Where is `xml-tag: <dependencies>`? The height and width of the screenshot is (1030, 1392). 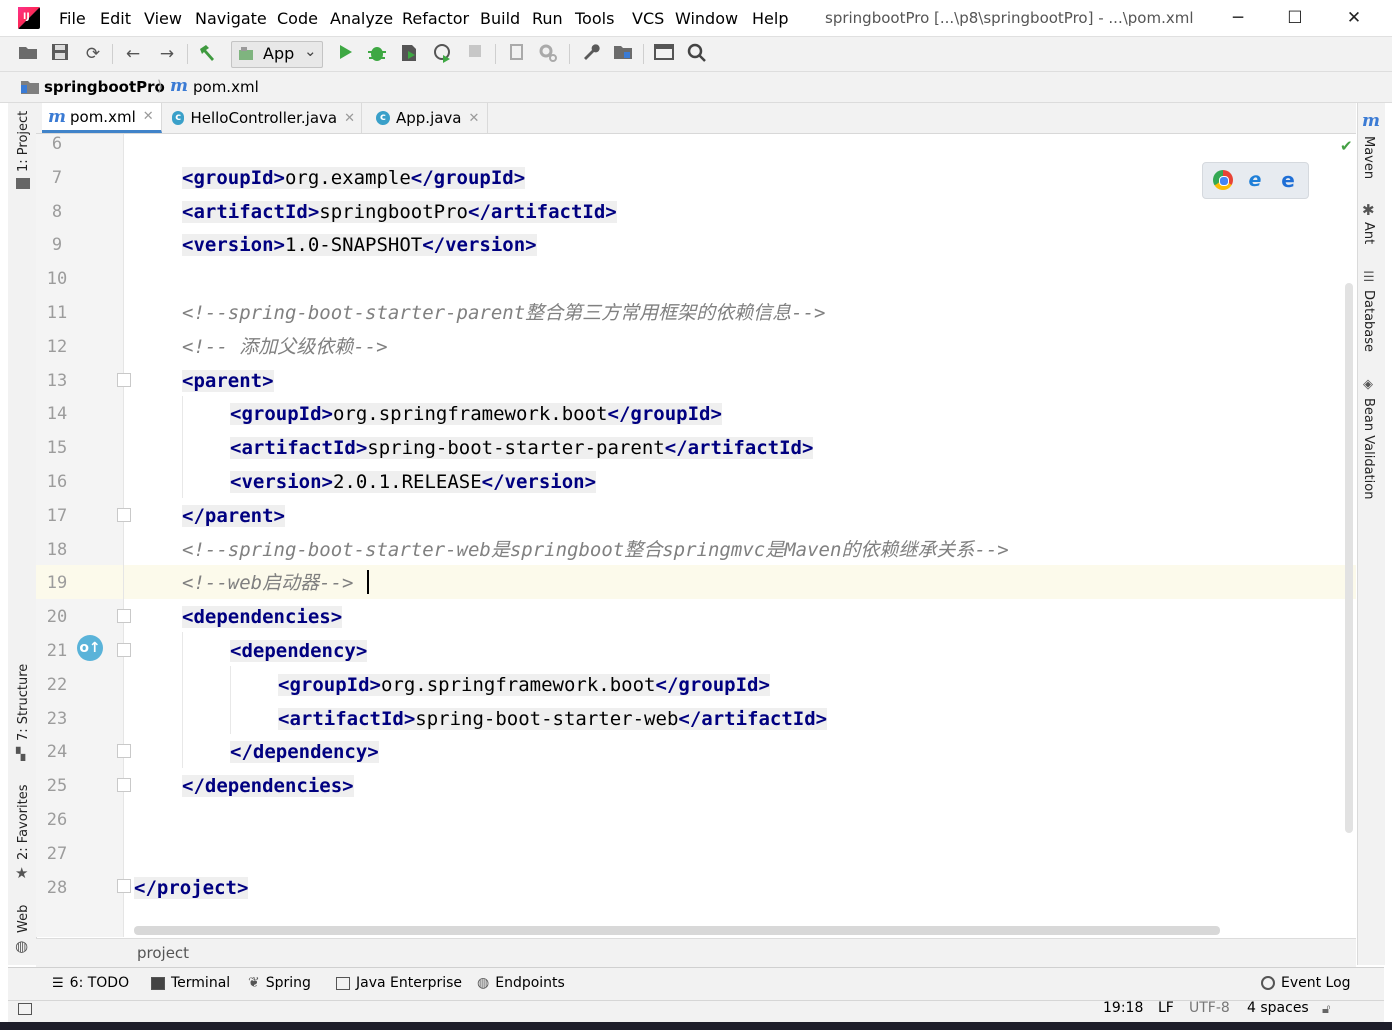
xml-tag: <dependencies> is located at coordinates (262, 617).